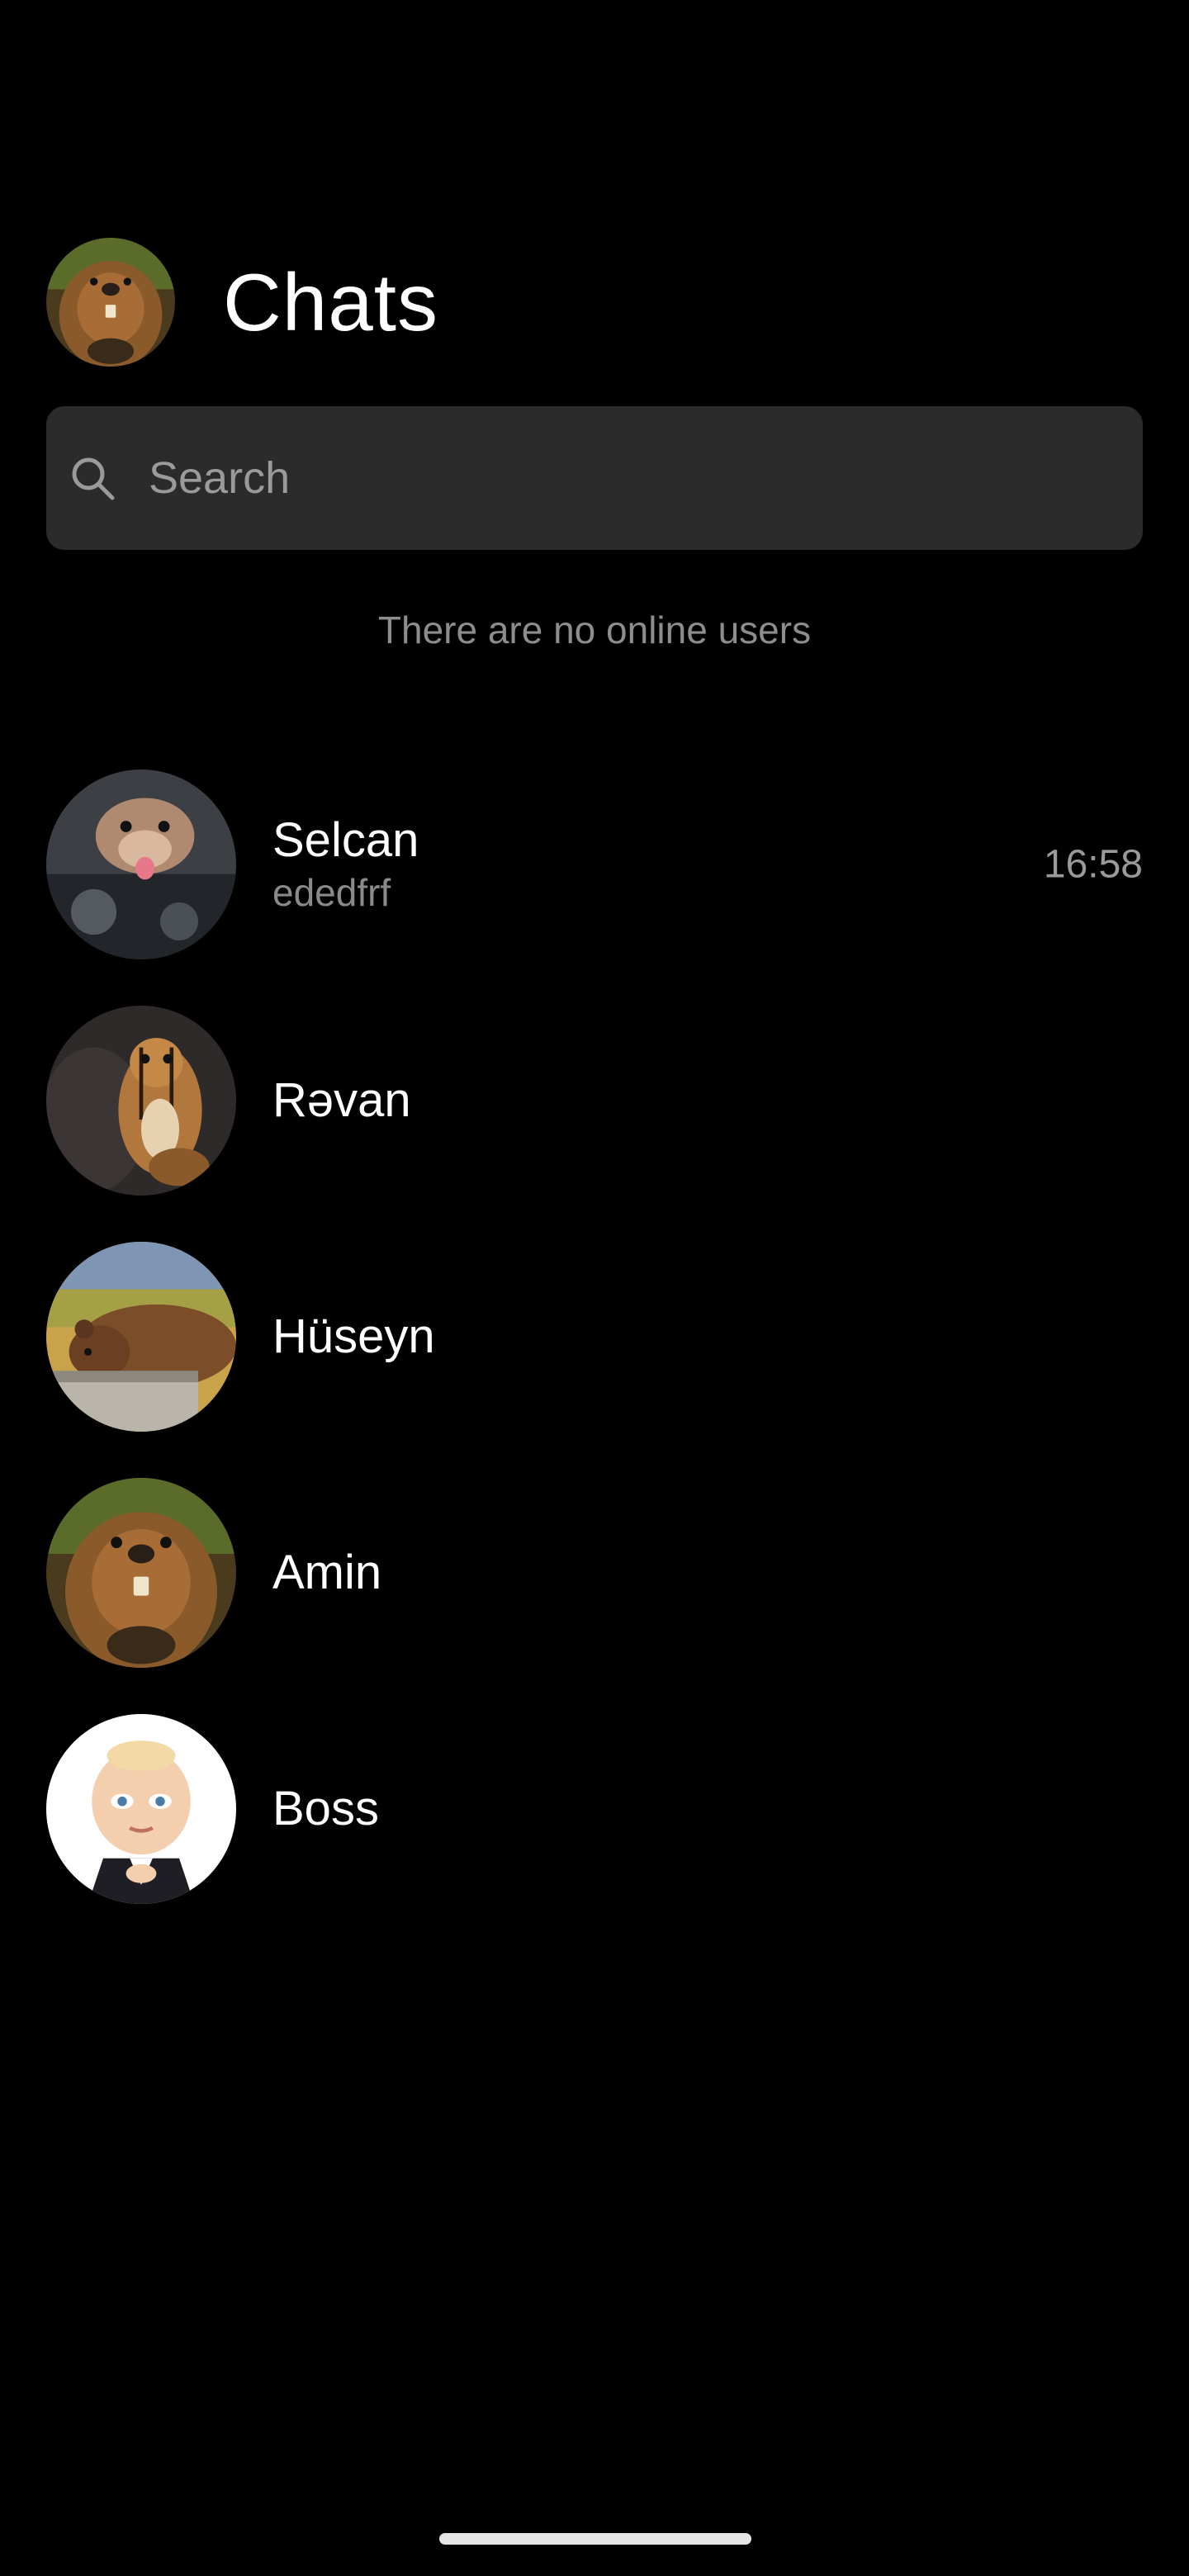 Image resolution: width=1189 pixels, height=2576 pixels. I want to click on chat-texts: Hüseyn, so click(353, 1337).